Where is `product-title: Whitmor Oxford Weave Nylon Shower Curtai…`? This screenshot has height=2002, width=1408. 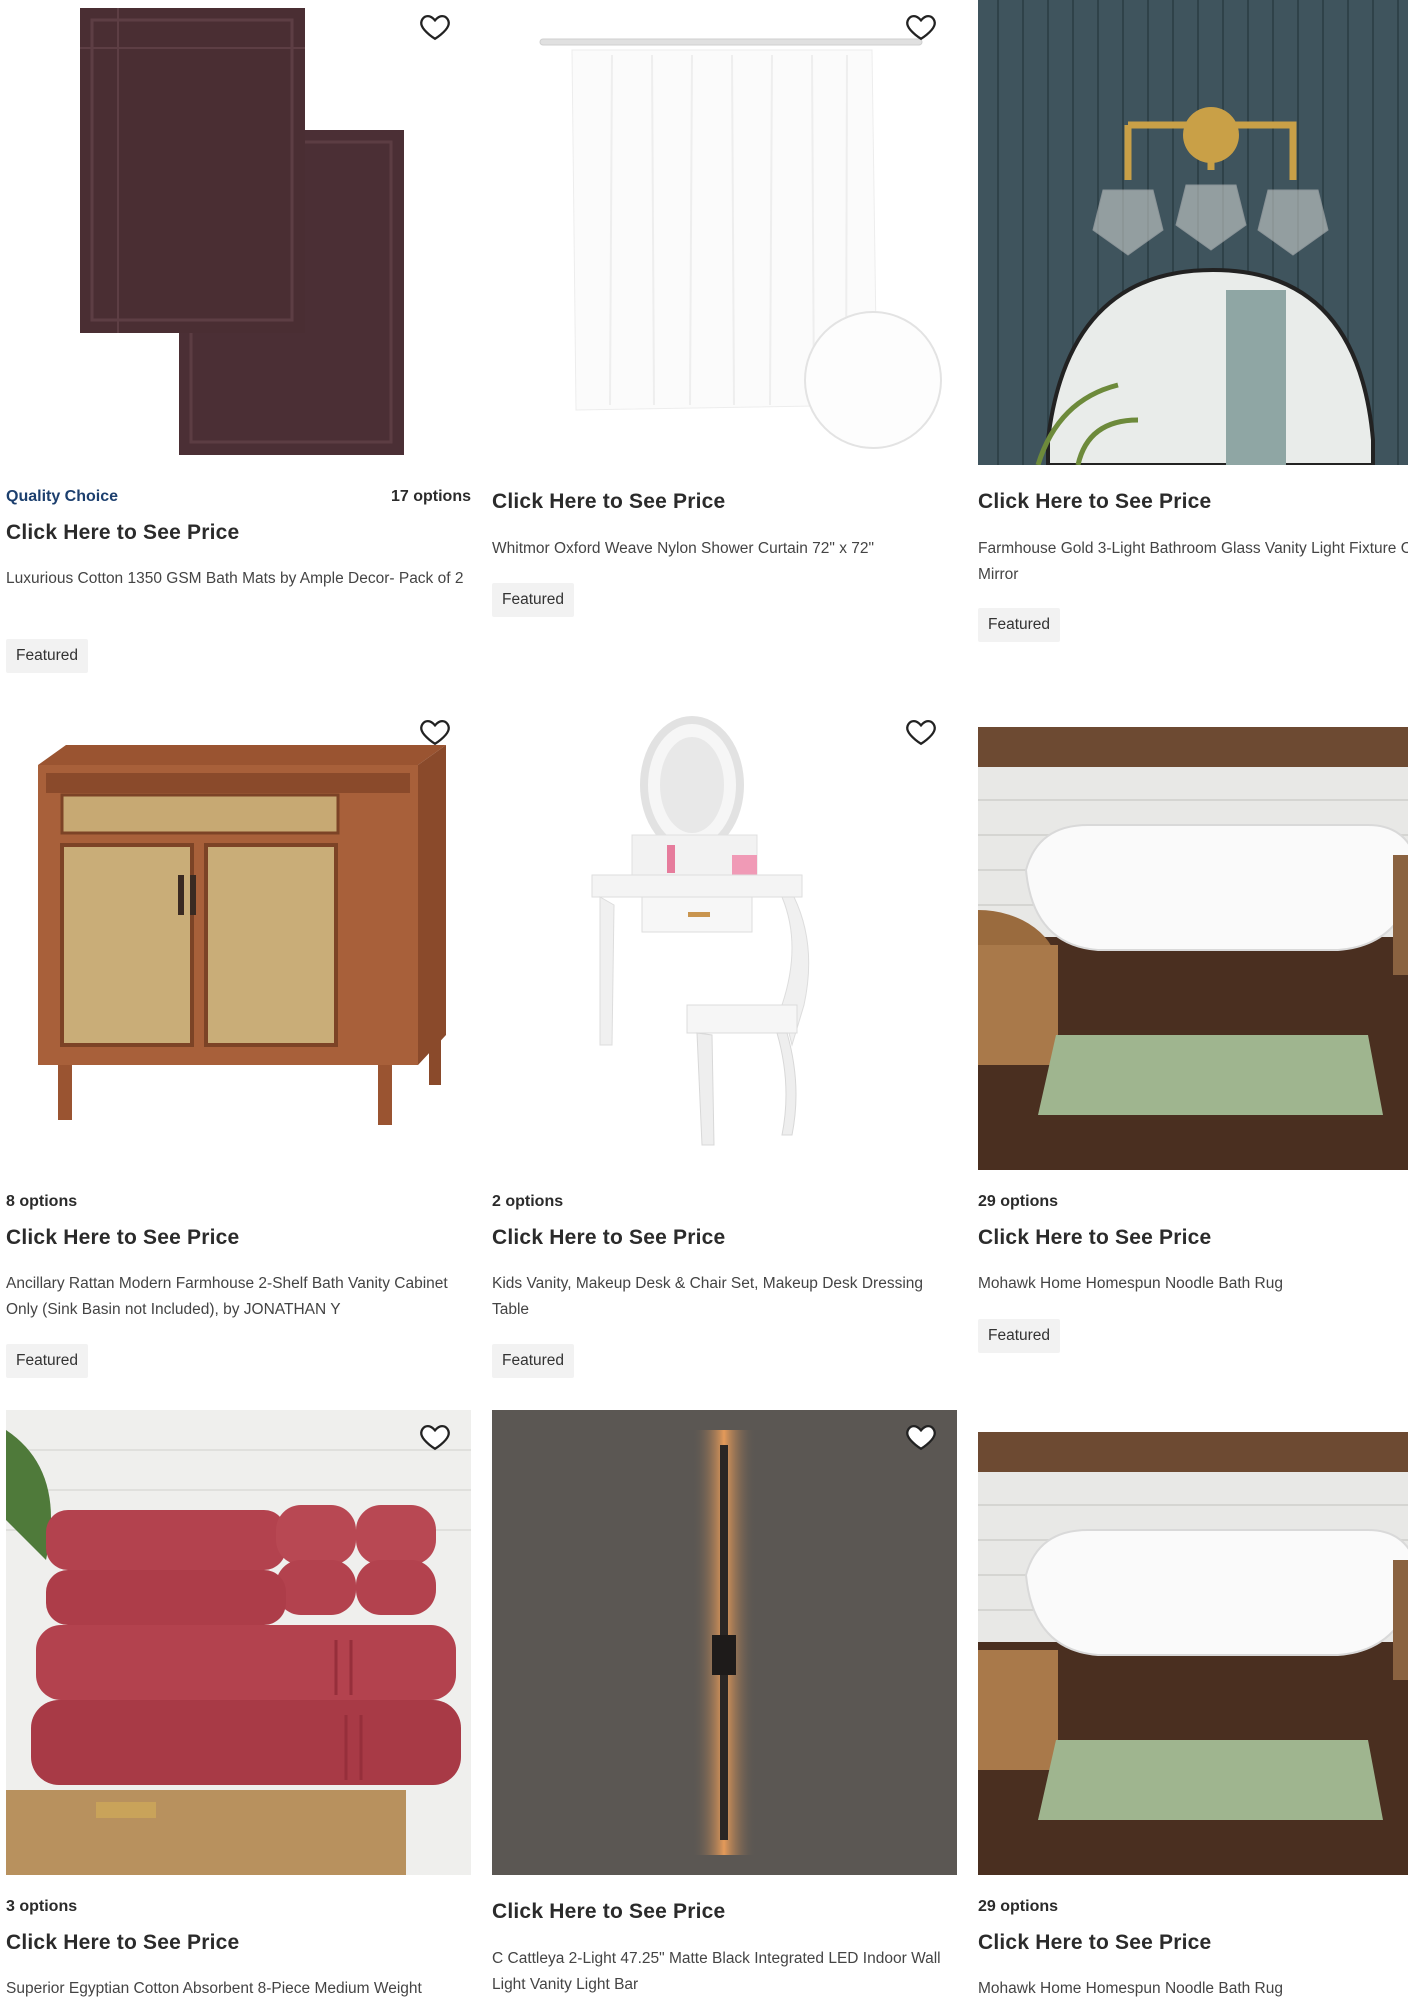 product-title: Whitmor Oxford Weave Nylon Shower Curtai… is located at coordinates (722, 549).